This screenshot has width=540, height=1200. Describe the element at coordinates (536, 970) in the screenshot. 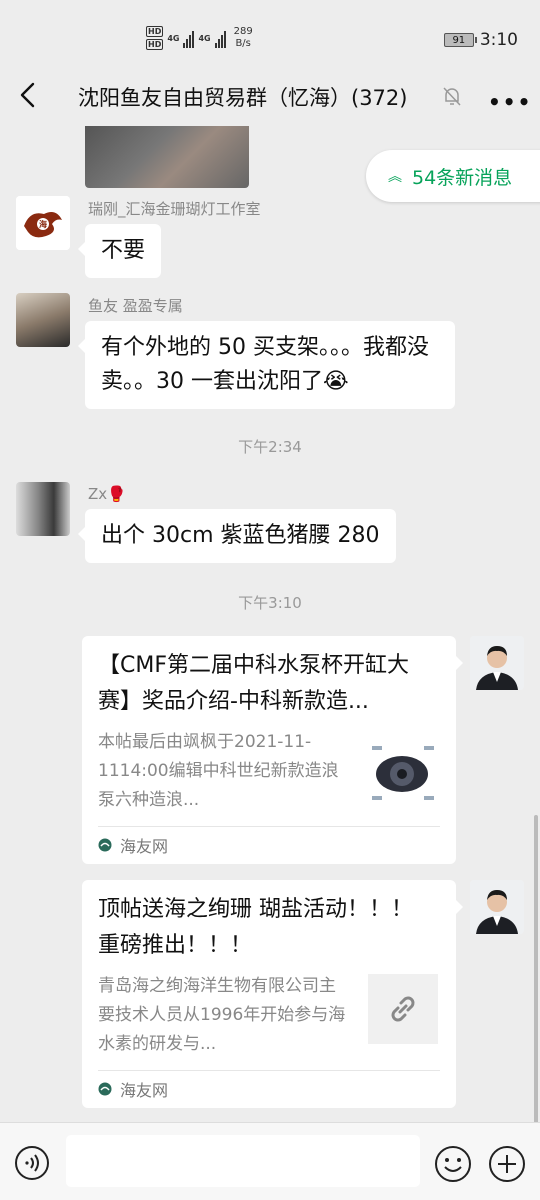

I see `scrollbar` at that location.